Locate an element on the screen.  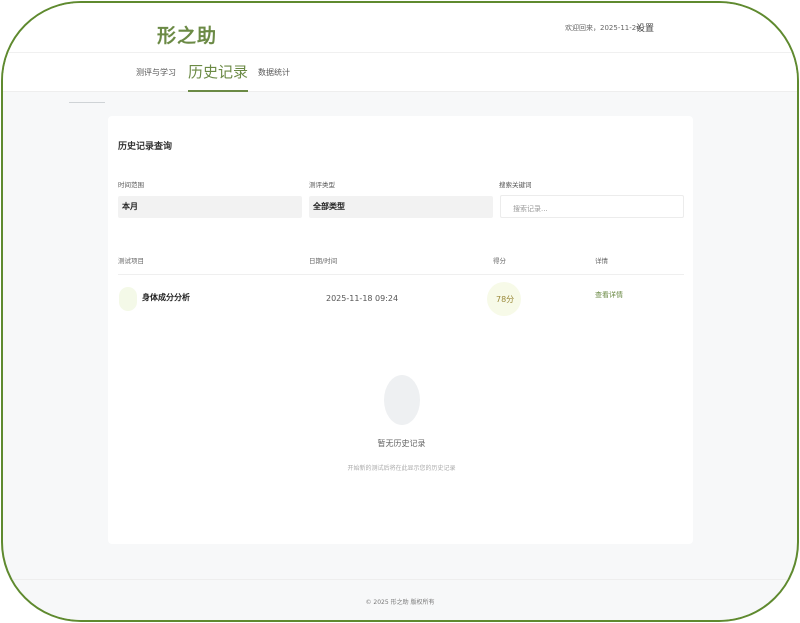
item-icon is located at coordinates (128, 299).